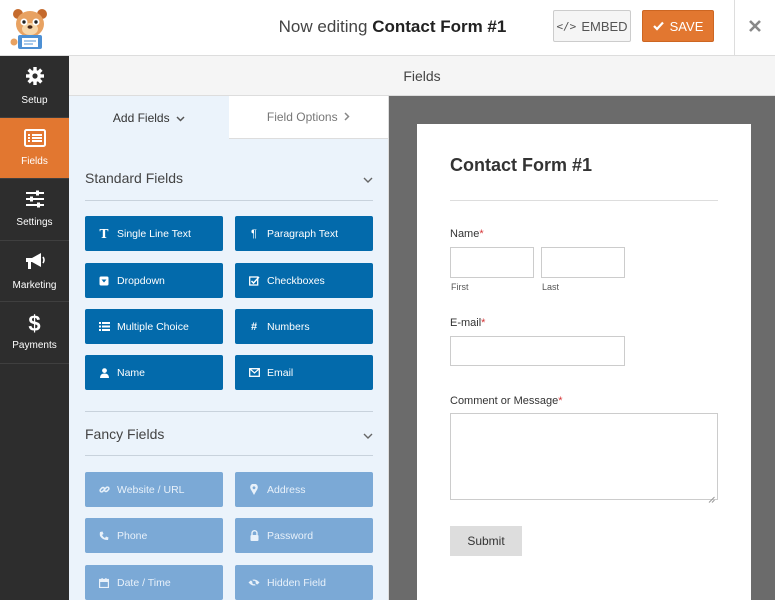  I want to click on email-field-label: E-mail*, so click(467, 323).